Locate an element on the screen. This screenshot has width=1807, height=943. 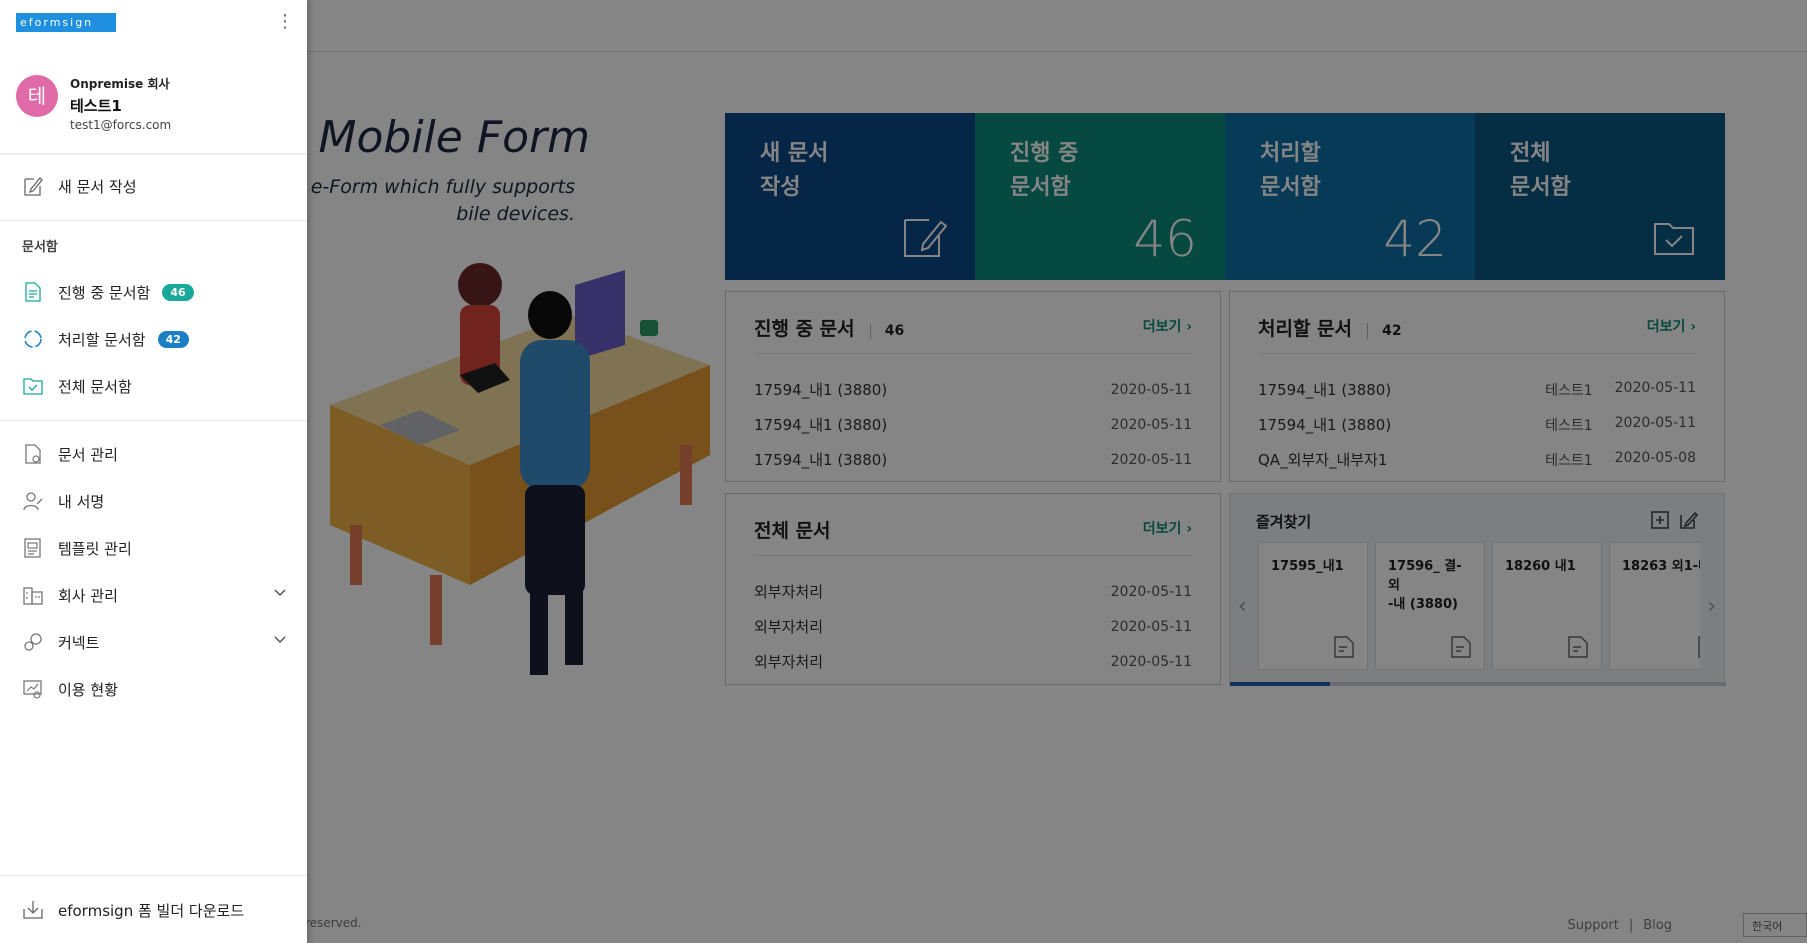
menu-label: 문서 관리 is located at coordinates (88, 454).